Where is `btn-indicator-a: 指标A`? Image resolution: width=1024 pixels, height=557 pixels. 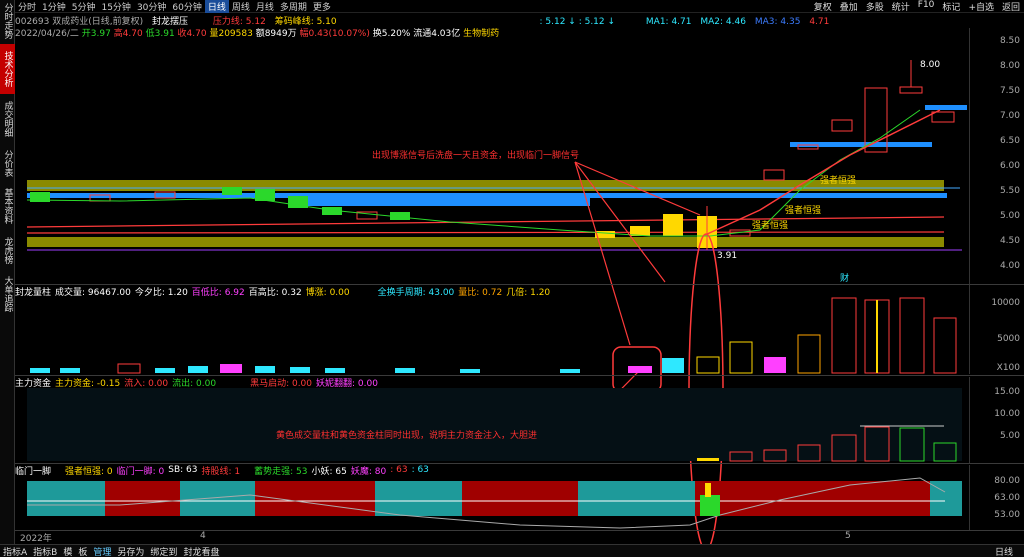 btn-indicator-a: 指标A is located at coordinates (15, 551).